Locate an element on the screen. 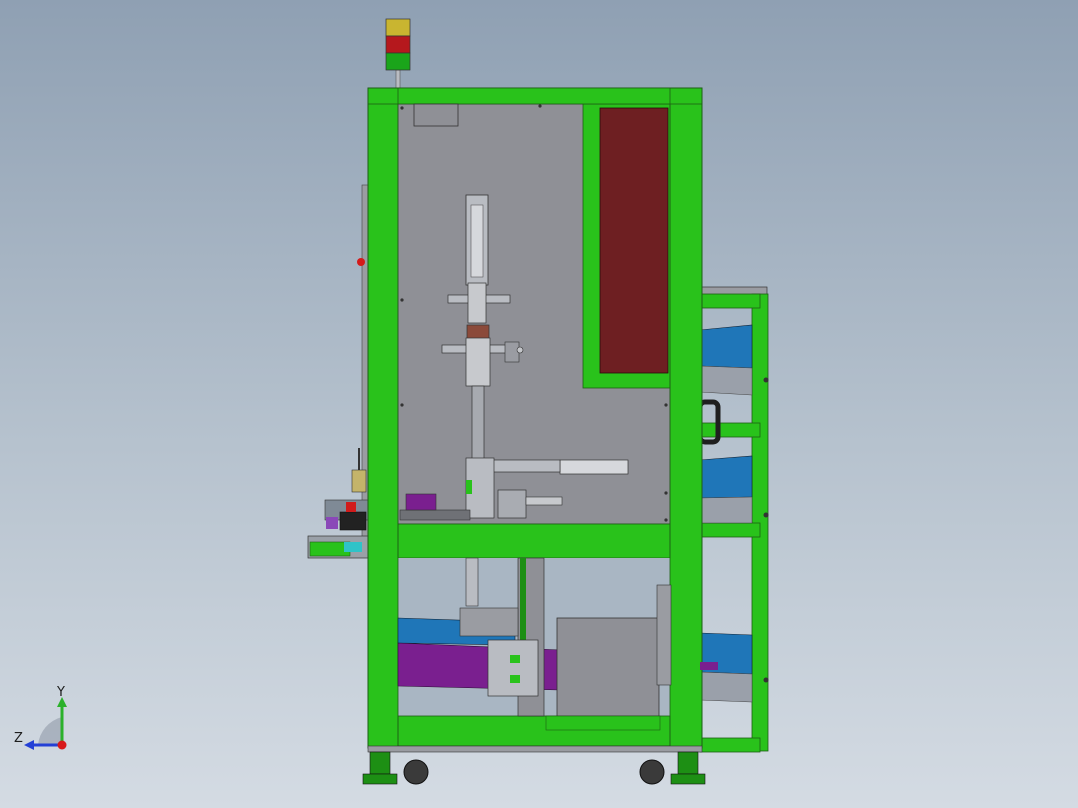 The image size is (1078, 808). triad-origin is located at coordinates (62, 745).